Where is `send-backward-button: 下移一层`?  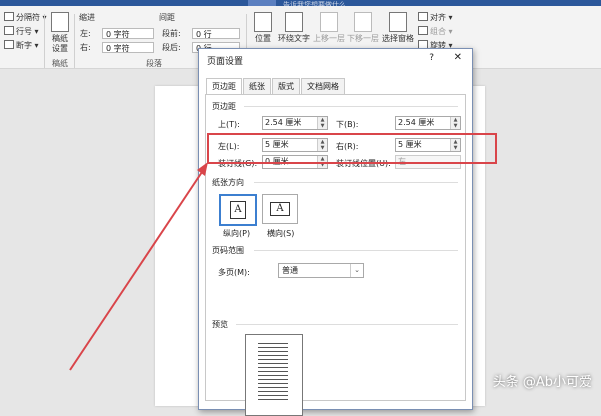
send-backward-button: 下移一层 is located at coordinates (363, 28).